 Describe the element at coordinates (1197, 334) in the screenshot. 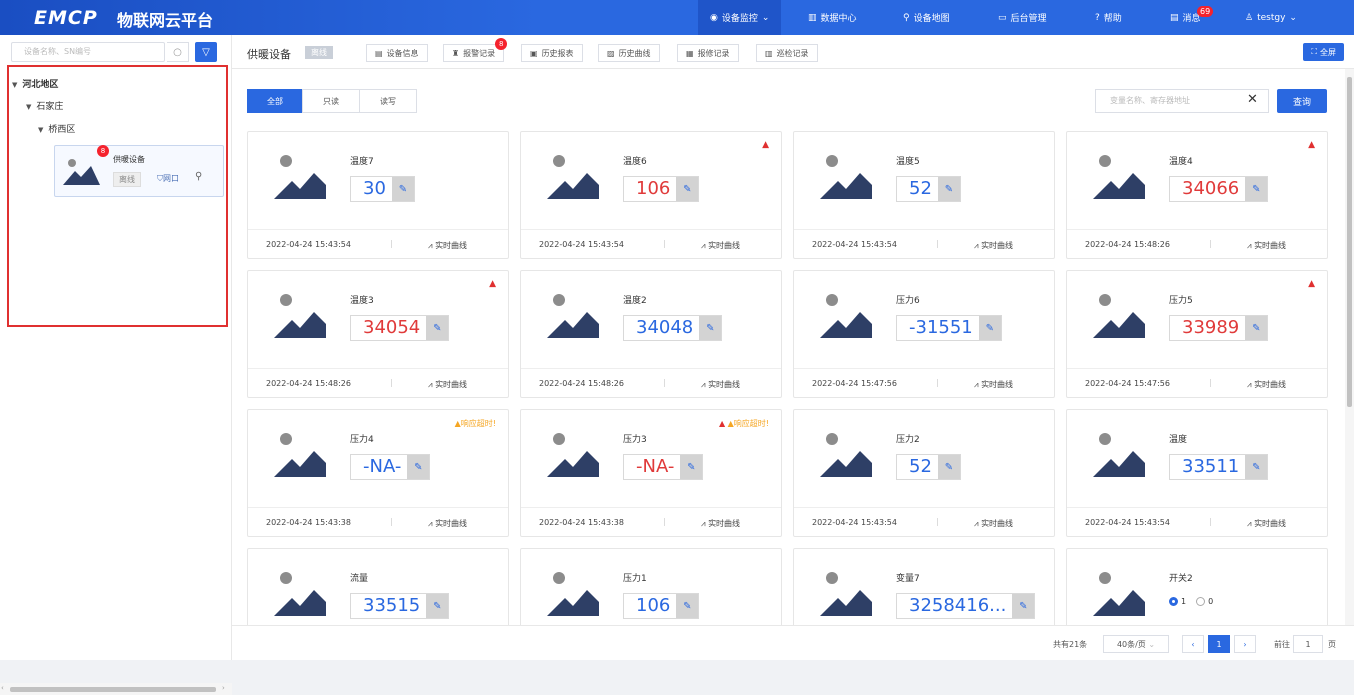

I see `variable-card: 压力5 33989 ✎ ▲ 2022-04-24 15:47:56 | ⩘ 实时曲线` at that location.